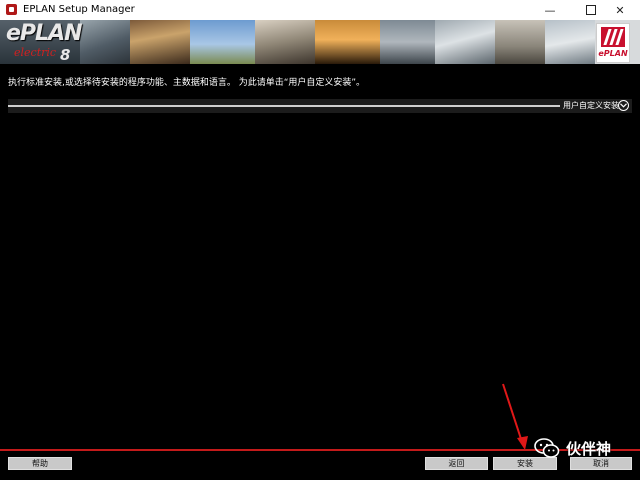  I want to click on banner-tile-factory-robot, so click(465, 42).